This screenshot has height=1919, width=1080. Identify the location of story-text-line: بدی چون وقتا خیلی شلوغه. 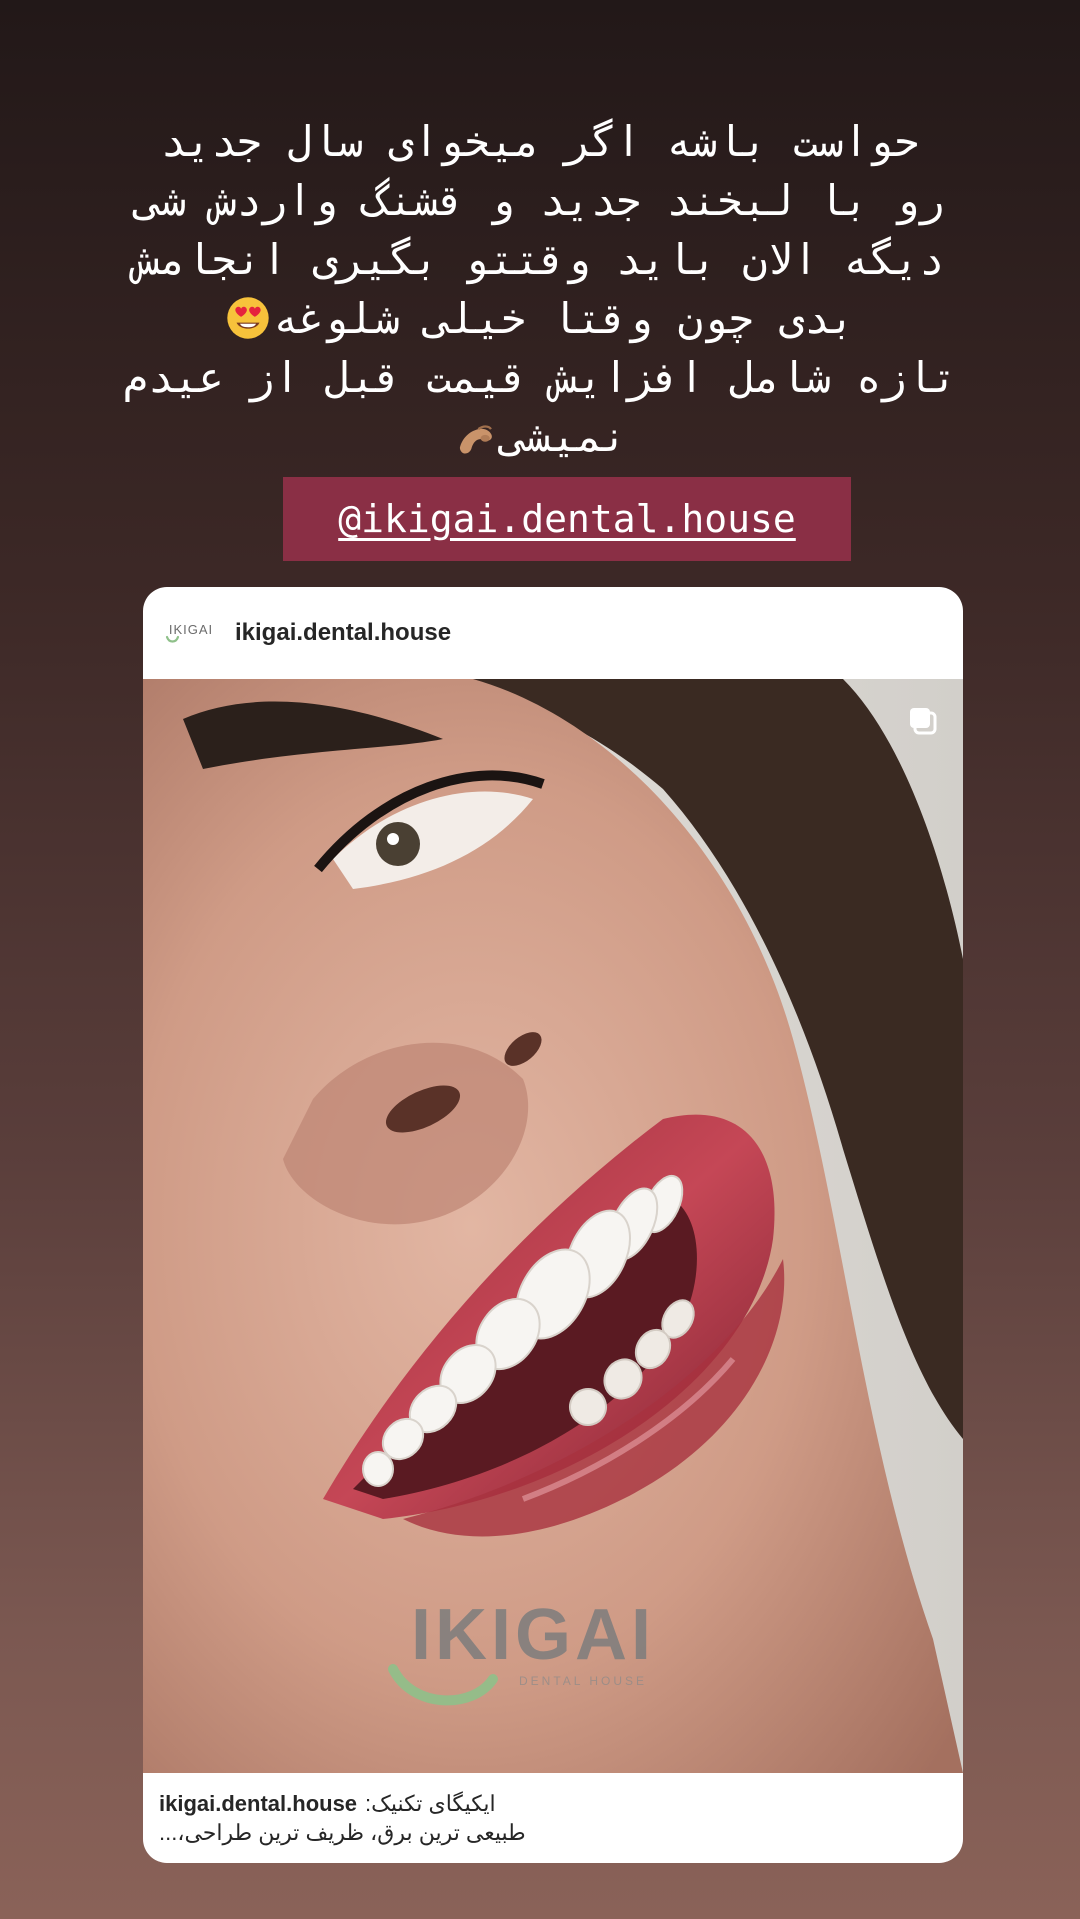
(564, 318).